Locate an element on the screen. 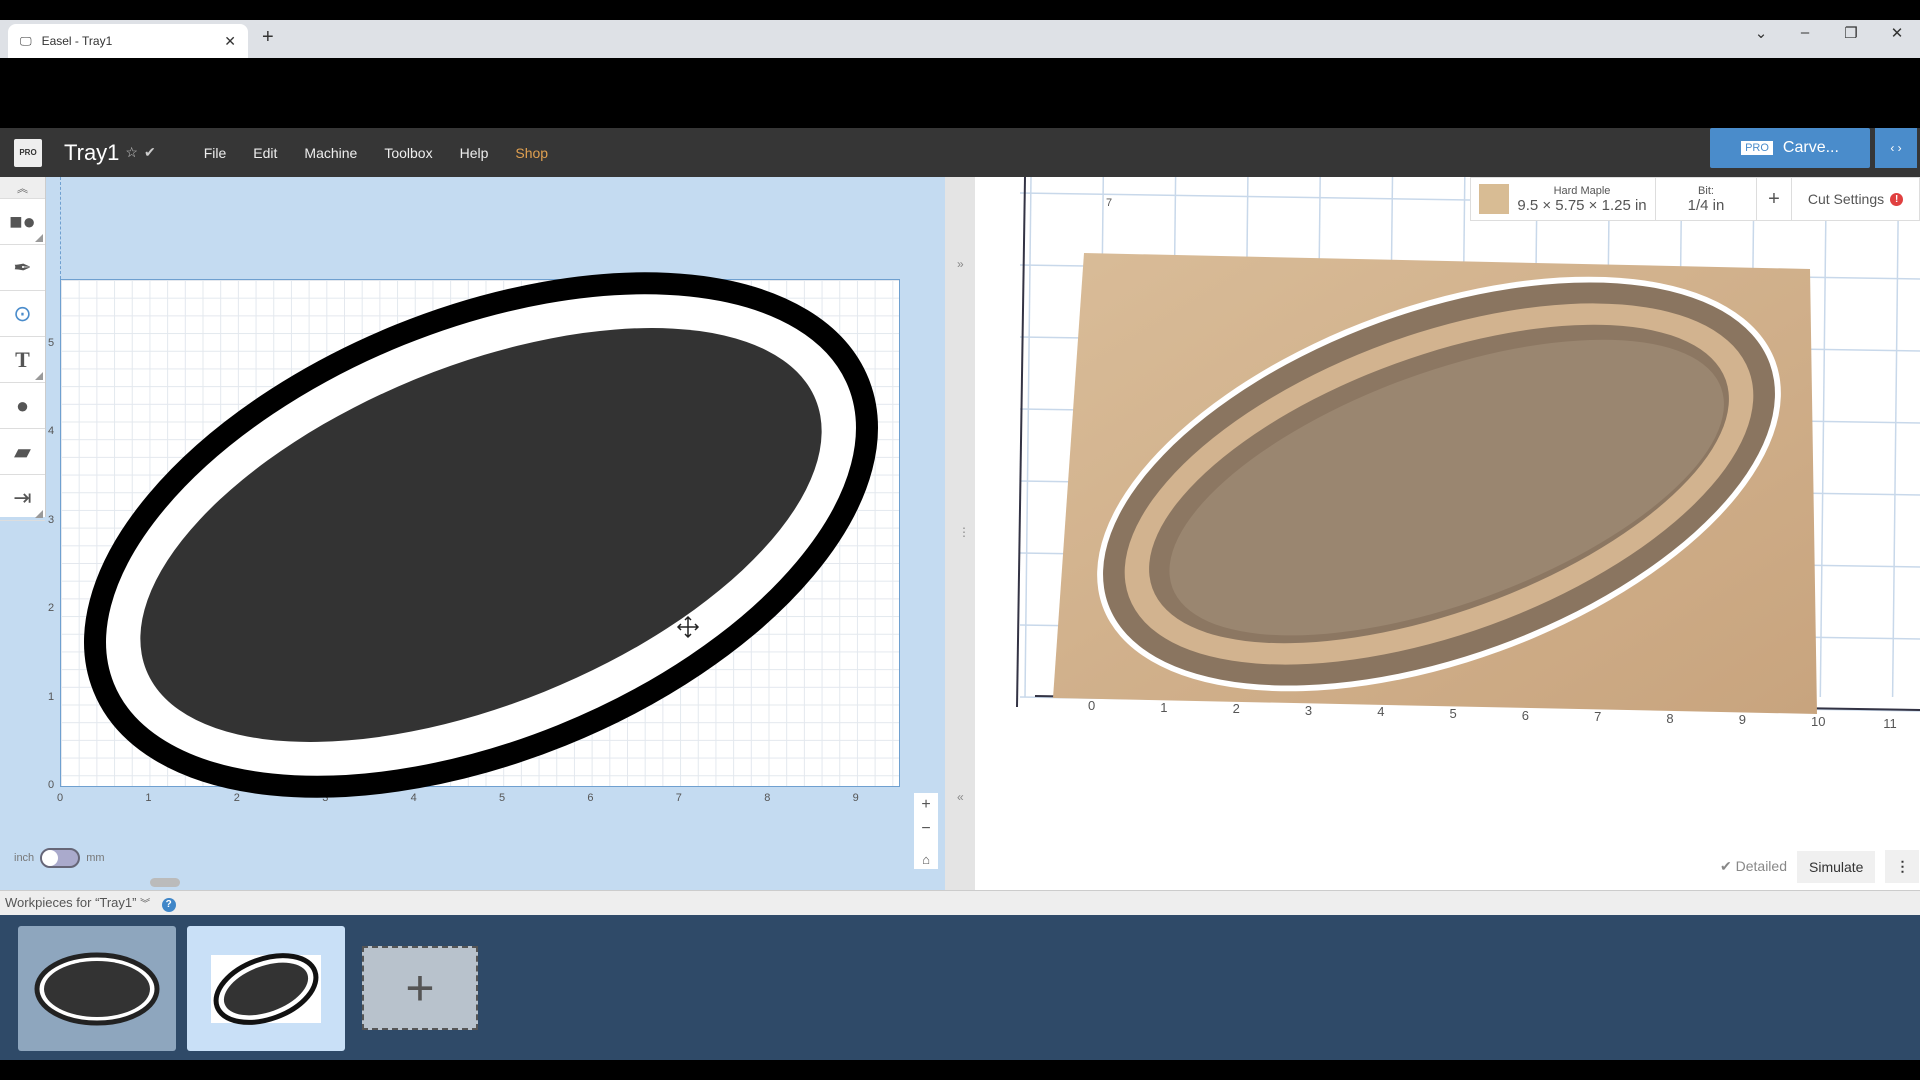  add-bit-button: + is located at coordinates (1774, 199).